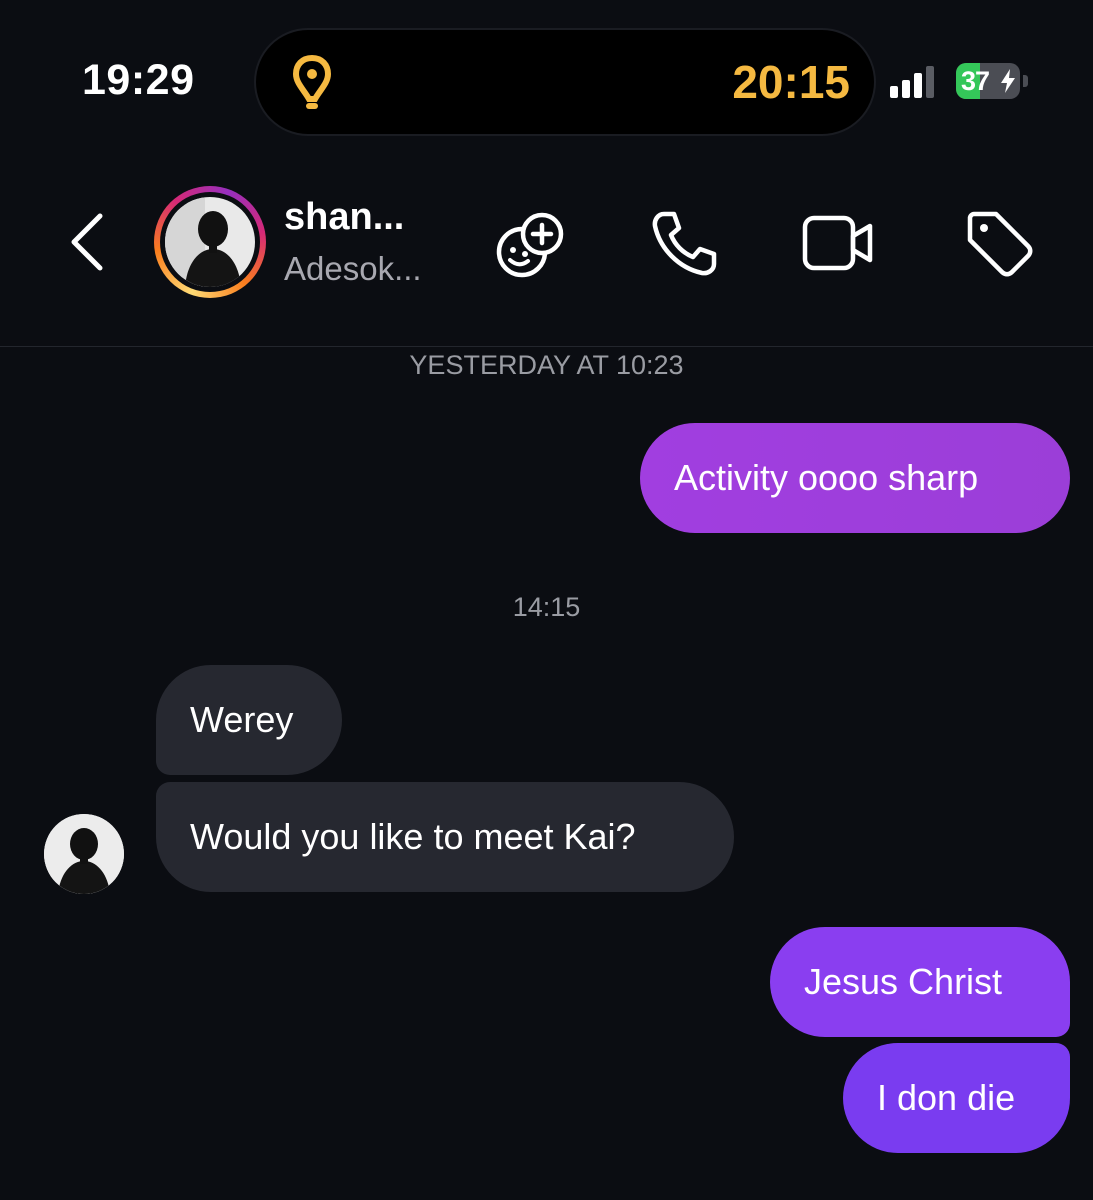 The width and height of the screenshot is (1093, 1200). I want to click on timestamp-today: 14:15, so click(546, 607).